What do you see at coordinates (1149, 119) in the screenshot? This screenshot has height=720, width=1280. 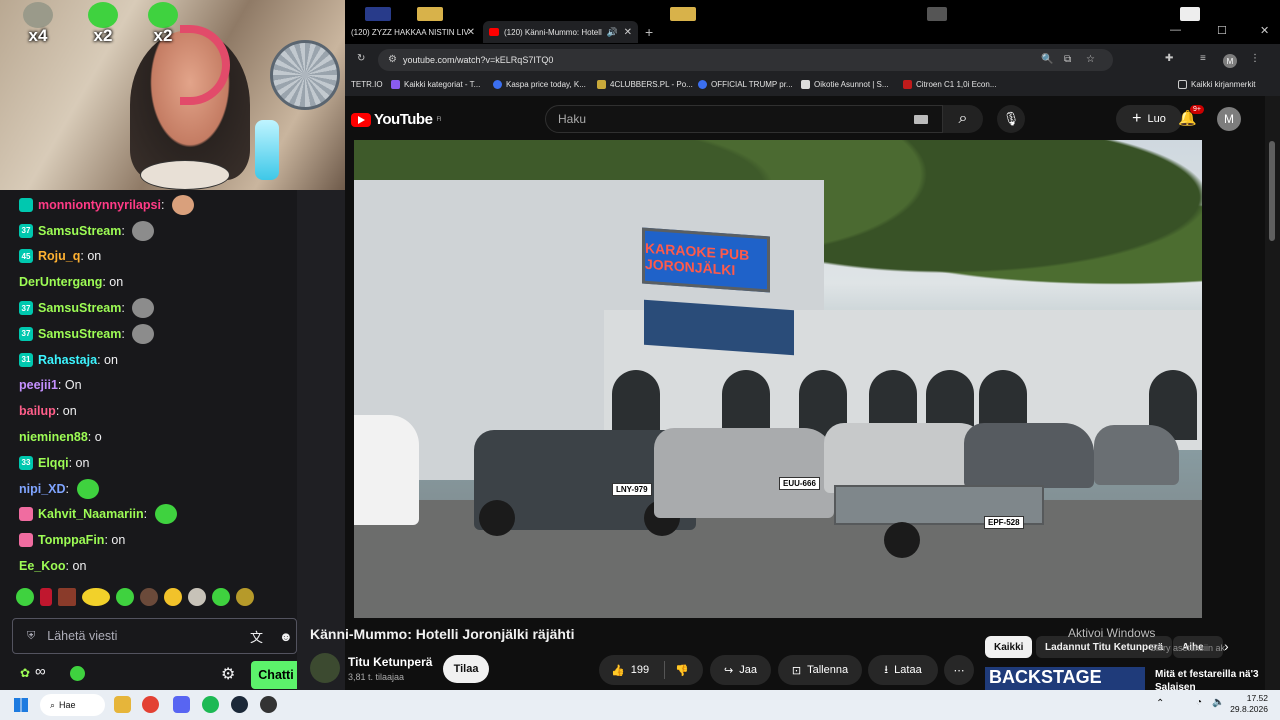 I see `create-button: + Luo` at bounding box center [1149, 119].